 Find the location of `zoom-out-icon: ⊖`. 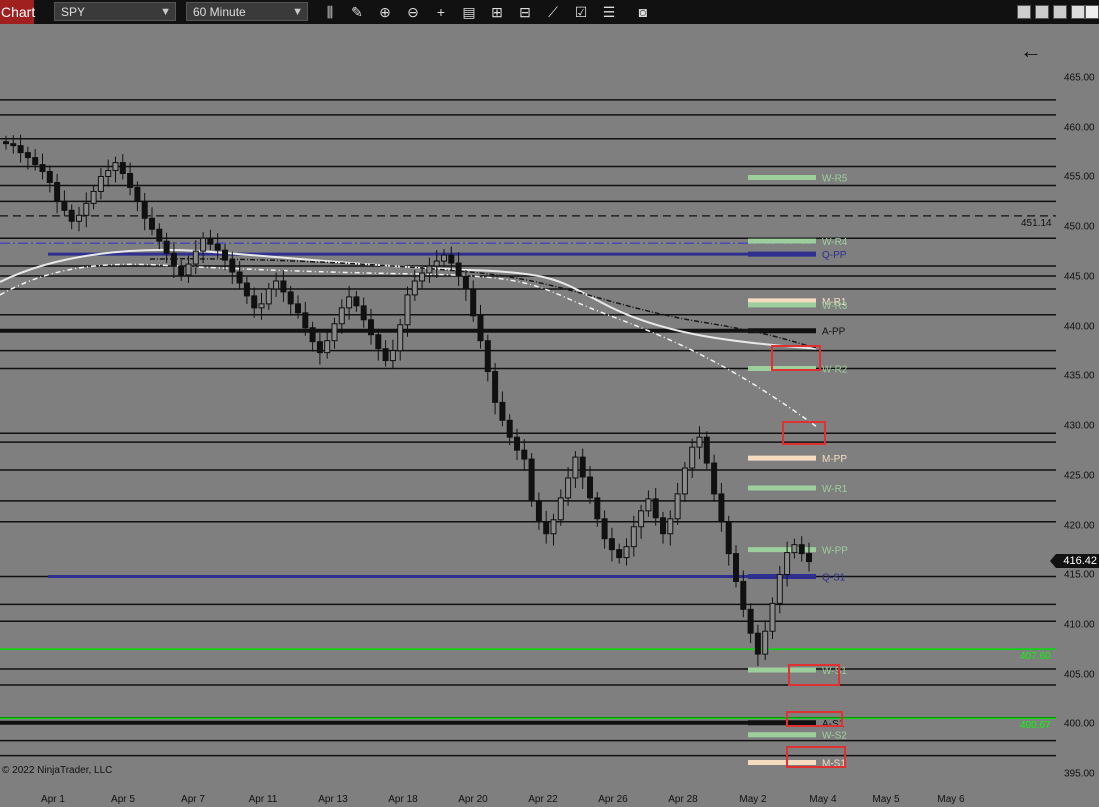

zoom-out-icon: ⊖ is located at coordinates (413, 12).